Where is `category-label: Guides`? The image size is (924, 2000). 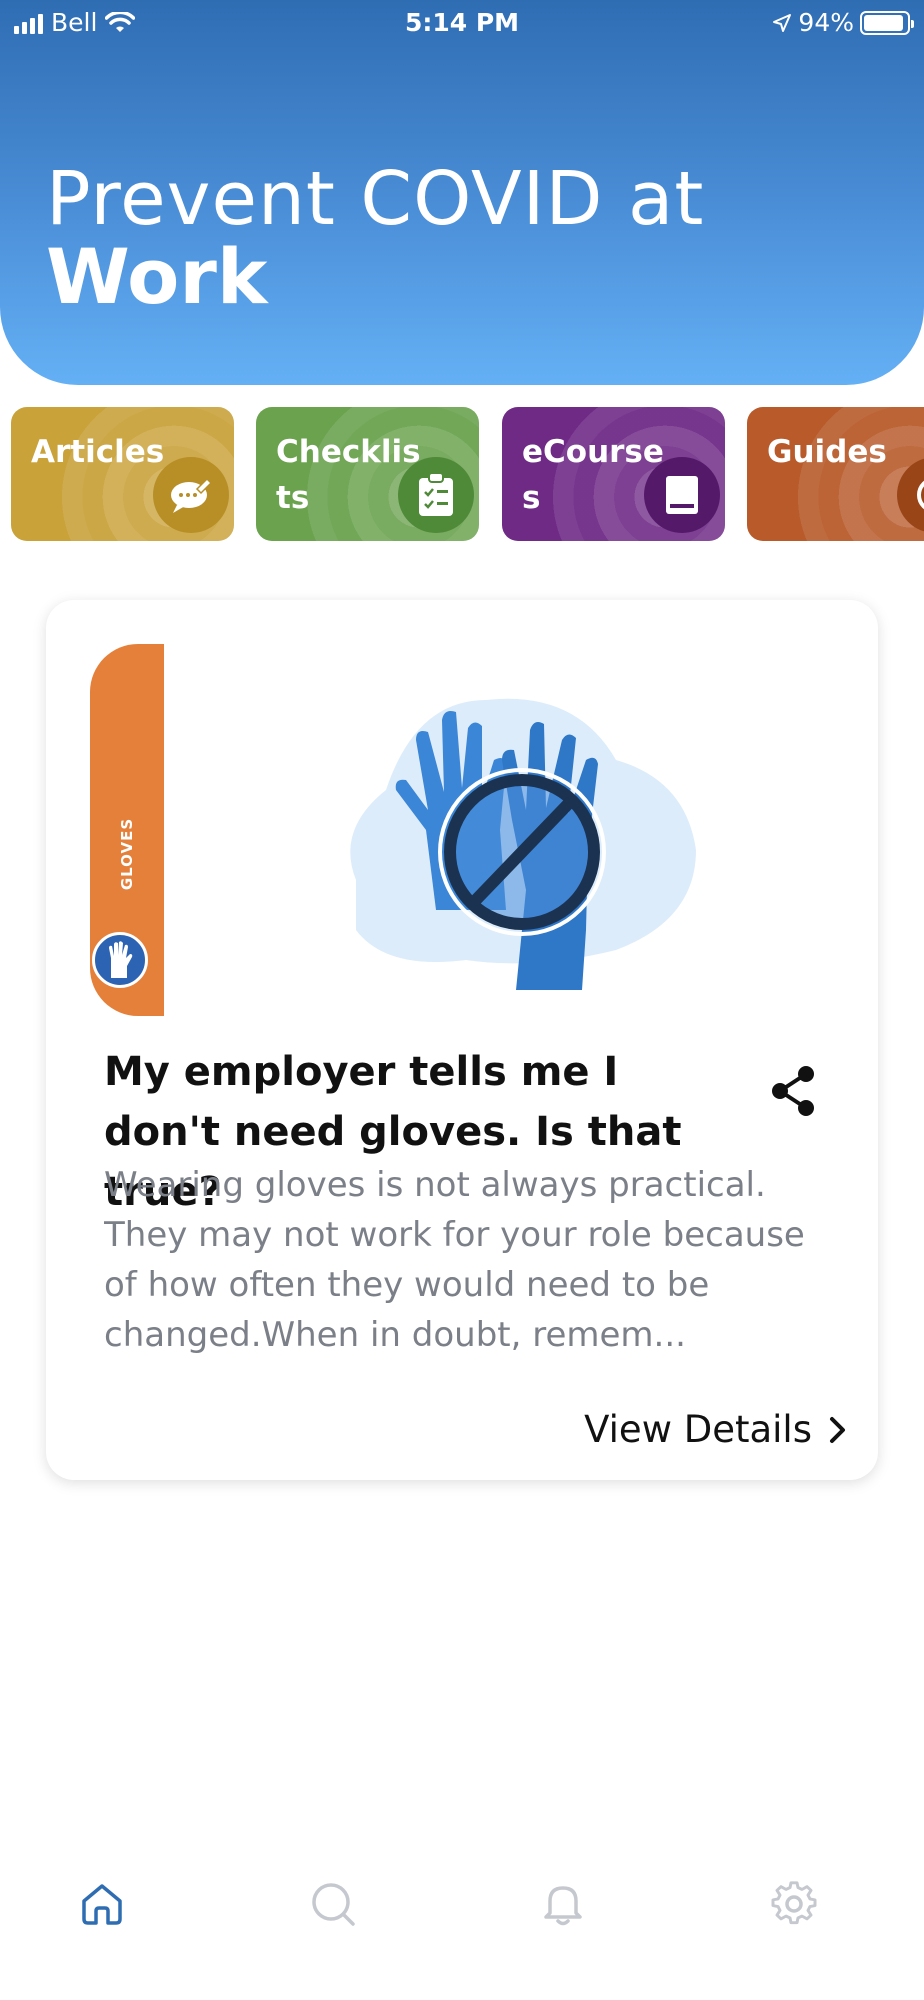 category-label: Guides is located at coordinates (827, 452).